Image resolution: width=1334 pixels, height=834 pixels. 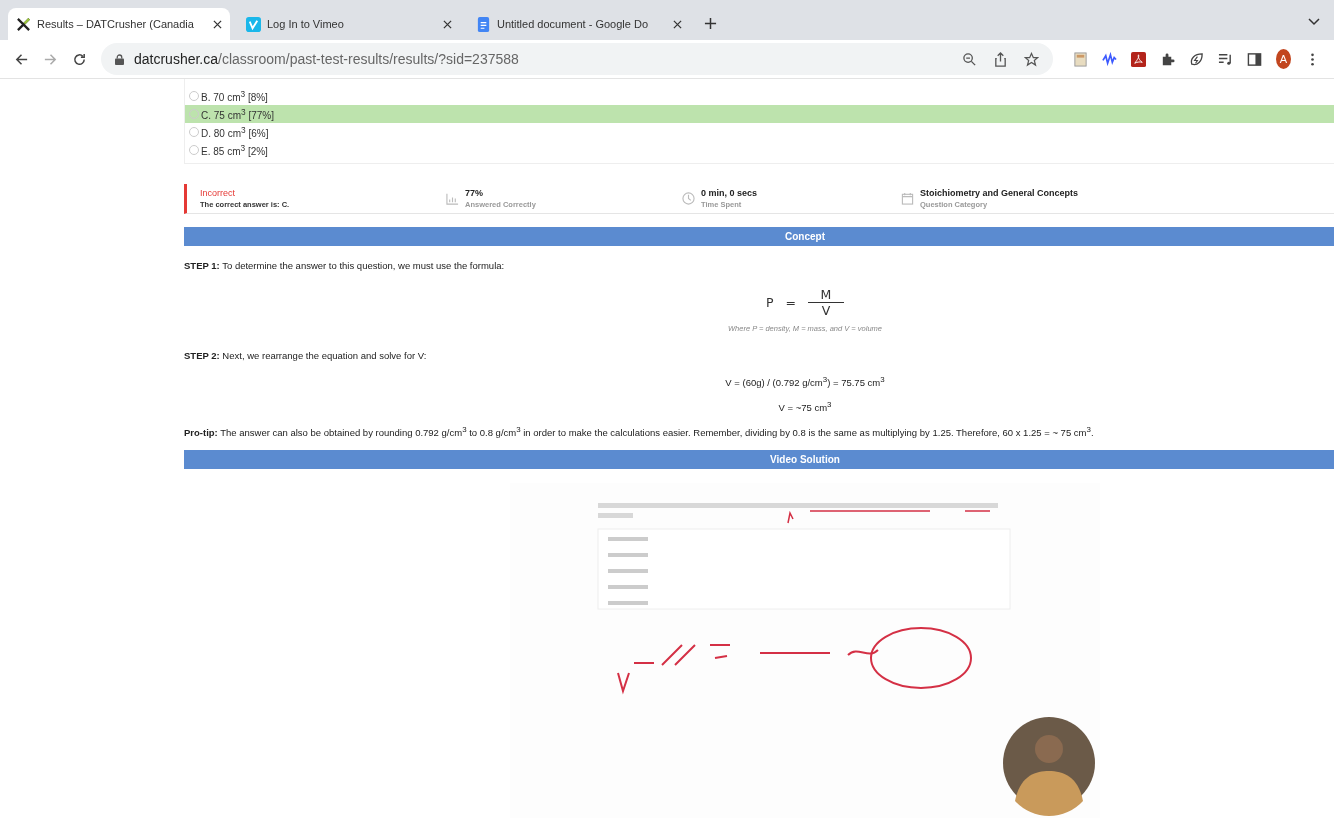 What do you see at coordinates (306, 24) in the screenshot?
I see `tab-title: Log In to Vimeo` at bounding box center [306, 24].